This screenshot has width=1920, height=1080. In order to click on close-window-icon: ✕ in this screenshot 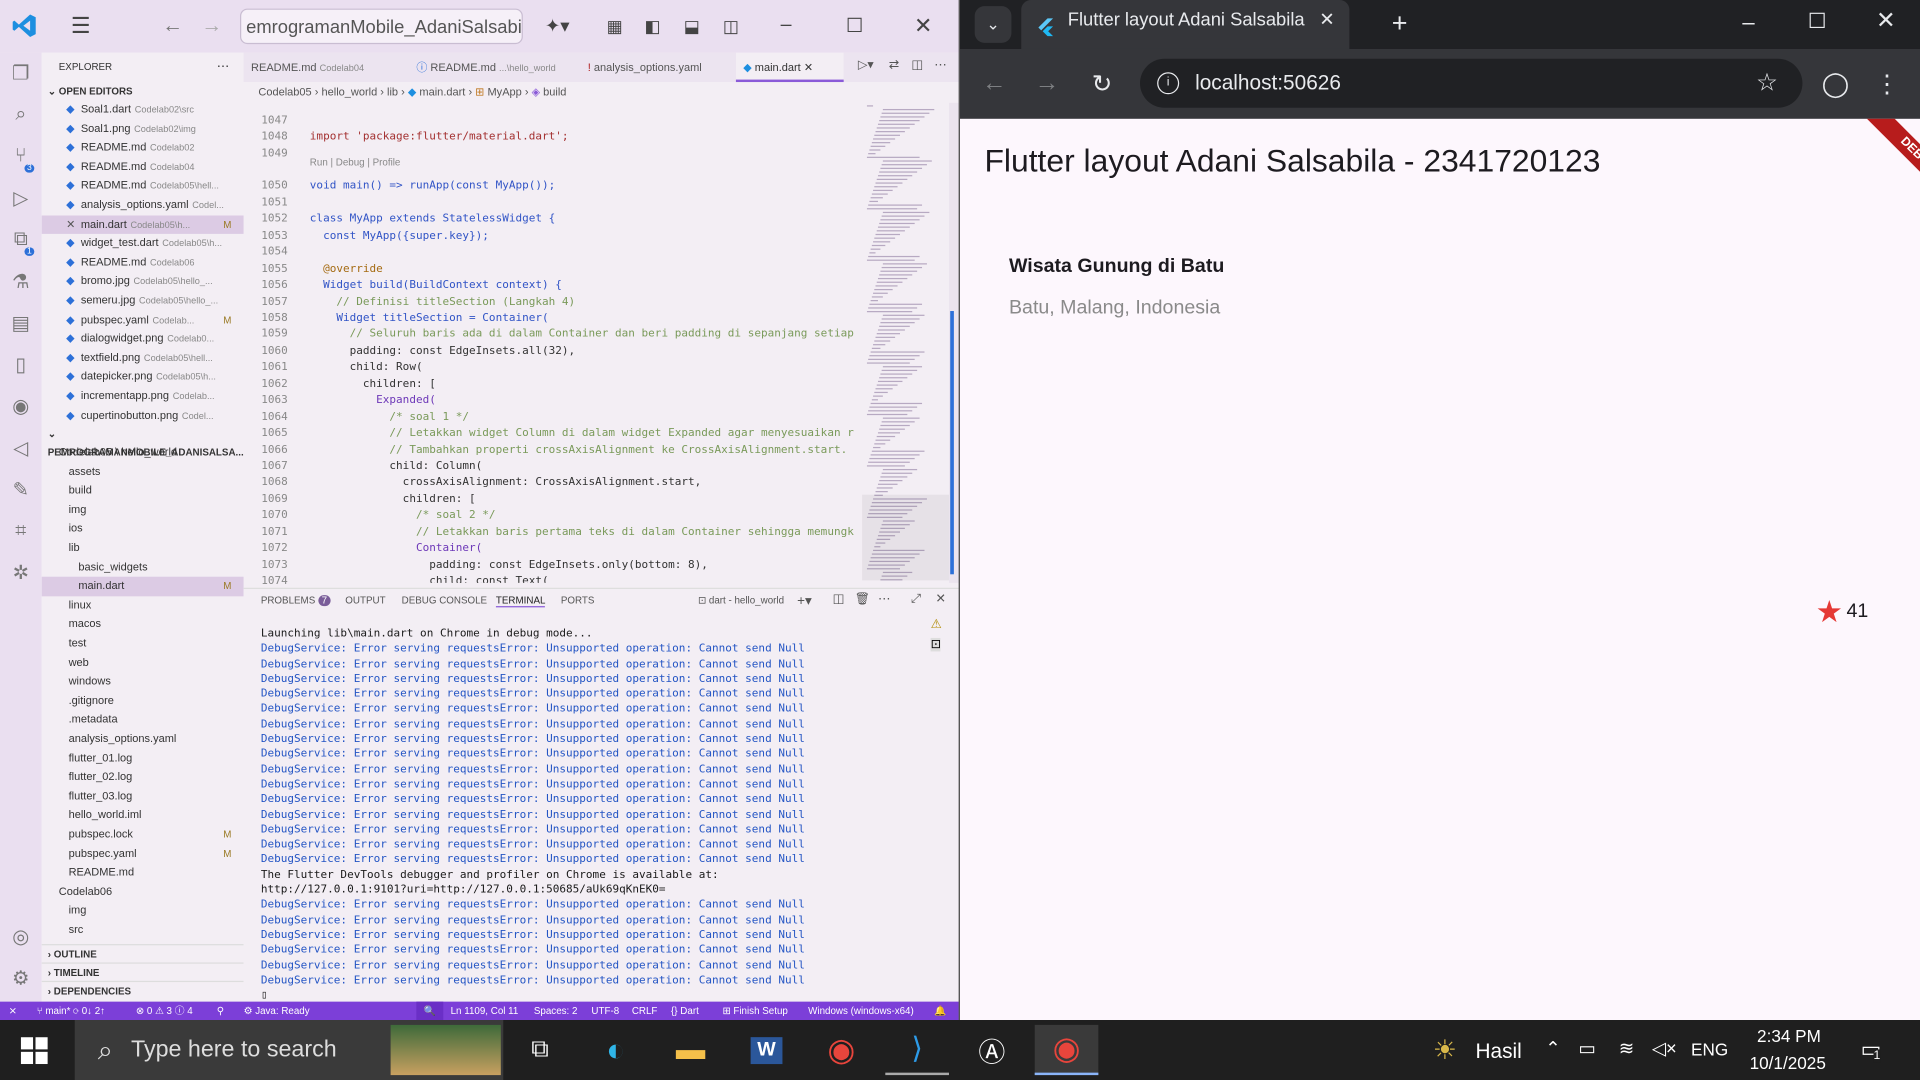, I will do `click(1885, 20)`.